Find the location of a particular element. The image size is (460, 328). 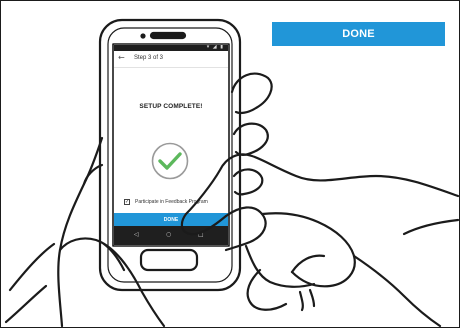

right-middle-finger is located at coordinates (308, 250).